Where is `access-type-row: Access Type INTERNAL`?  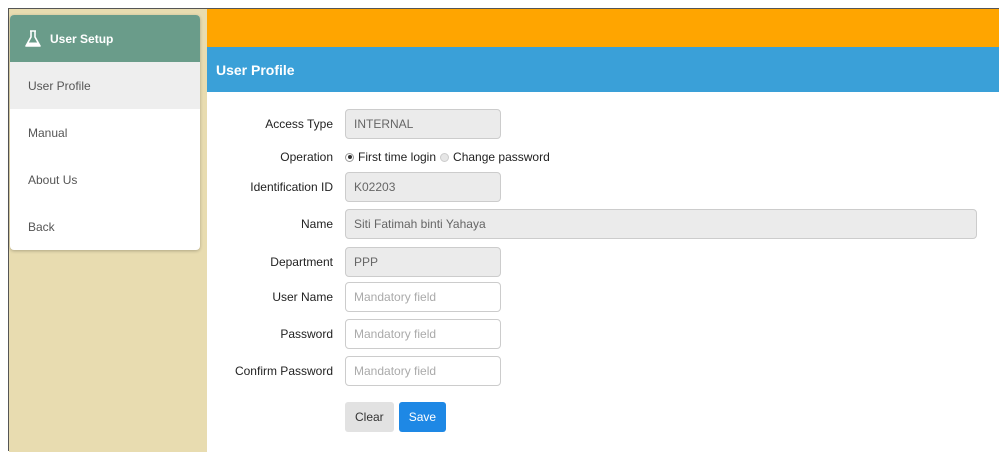
access-type-row: Access Type INTERNAL is located at coordinates (603, 124).